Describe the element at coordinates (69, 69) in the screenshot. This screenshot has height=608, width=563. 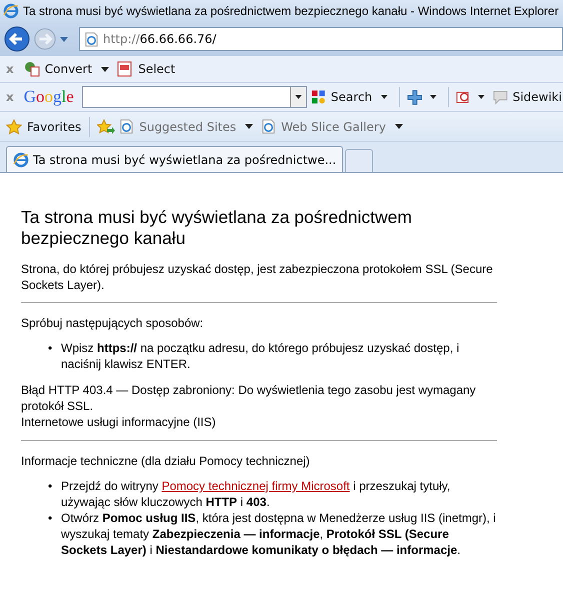
I see `convert-button: Convert` at that location.